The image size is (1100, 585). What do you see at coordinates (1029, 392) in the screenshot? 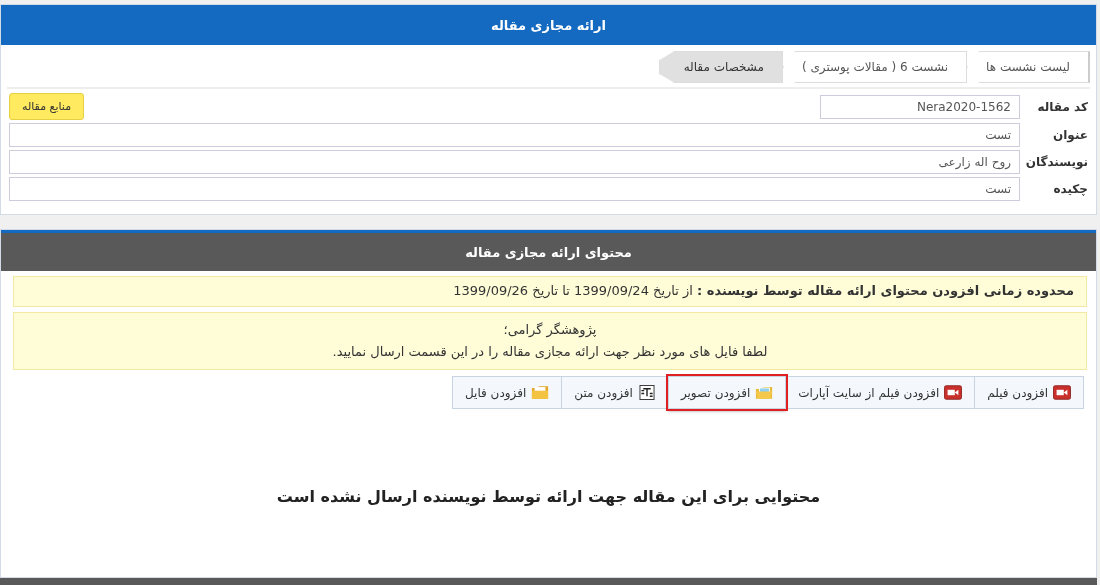
I see `add-button: افزودن فیلم` at bounding box center [1029, 392].